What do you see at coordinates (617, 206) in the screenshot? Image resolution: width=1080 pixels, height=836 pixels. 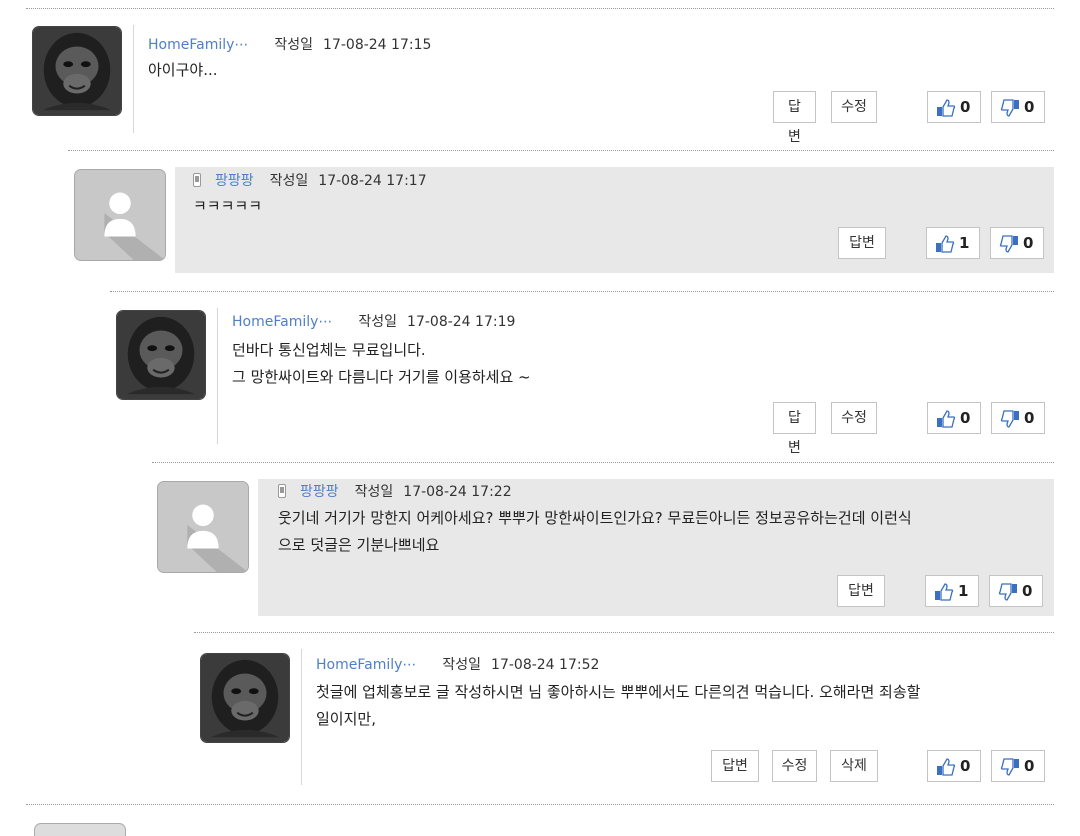 I see `comment-text: ㅋㅋㅋㅋㅋ` at bounding box center [617, 206].